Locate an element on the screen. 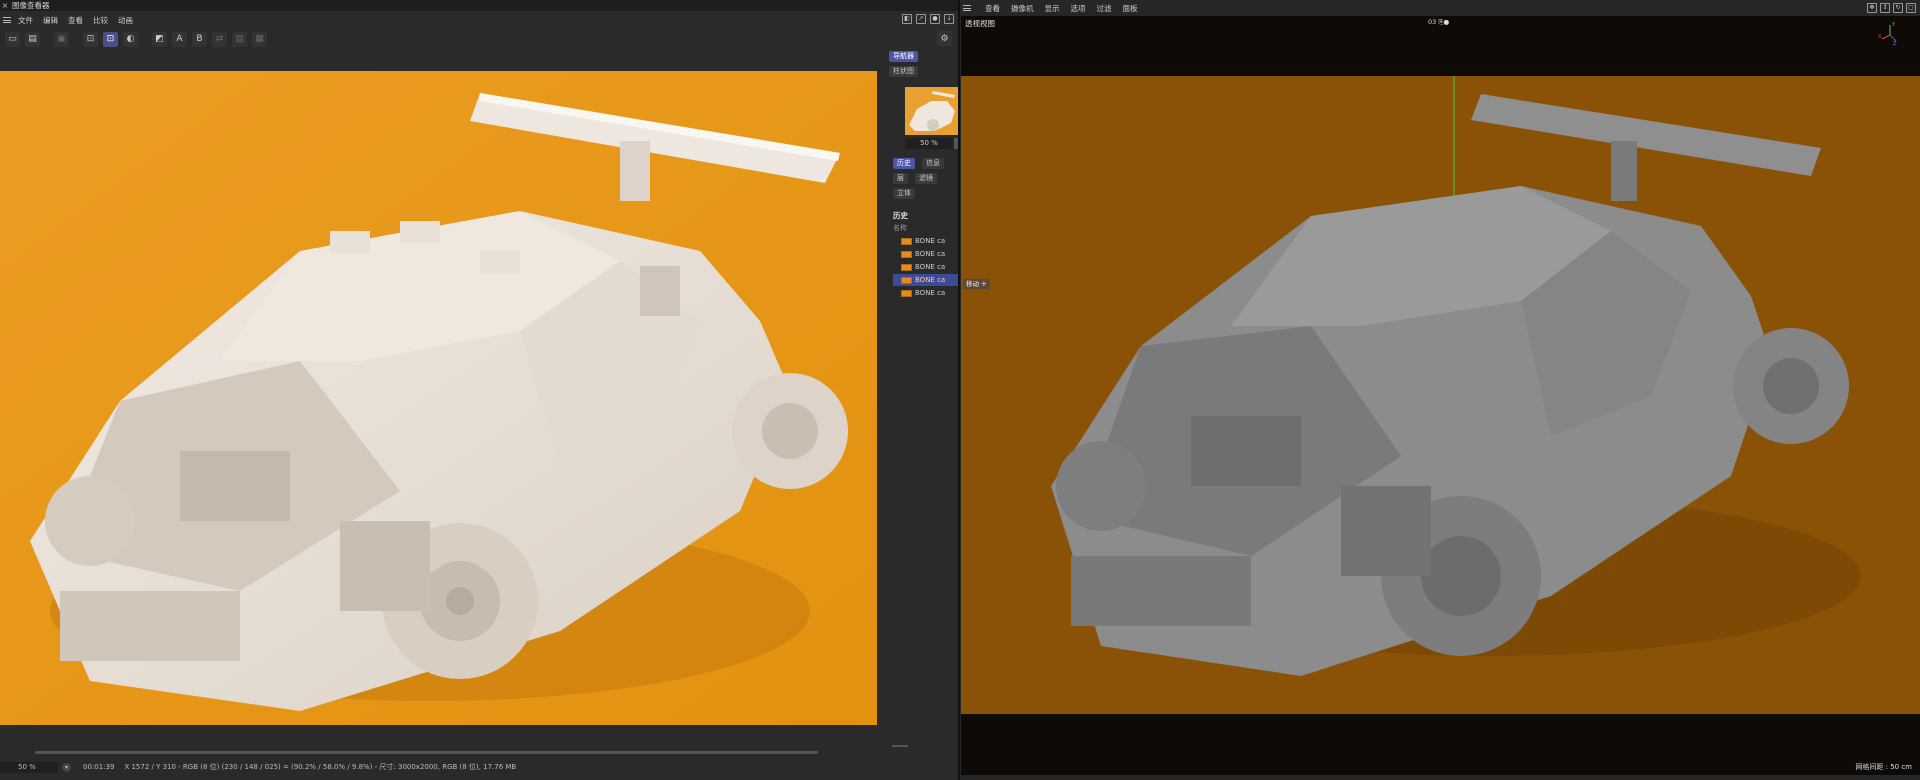 This screenshot has height=780, width=1920. lock-icon: ● is located at coordinates (935, 19).